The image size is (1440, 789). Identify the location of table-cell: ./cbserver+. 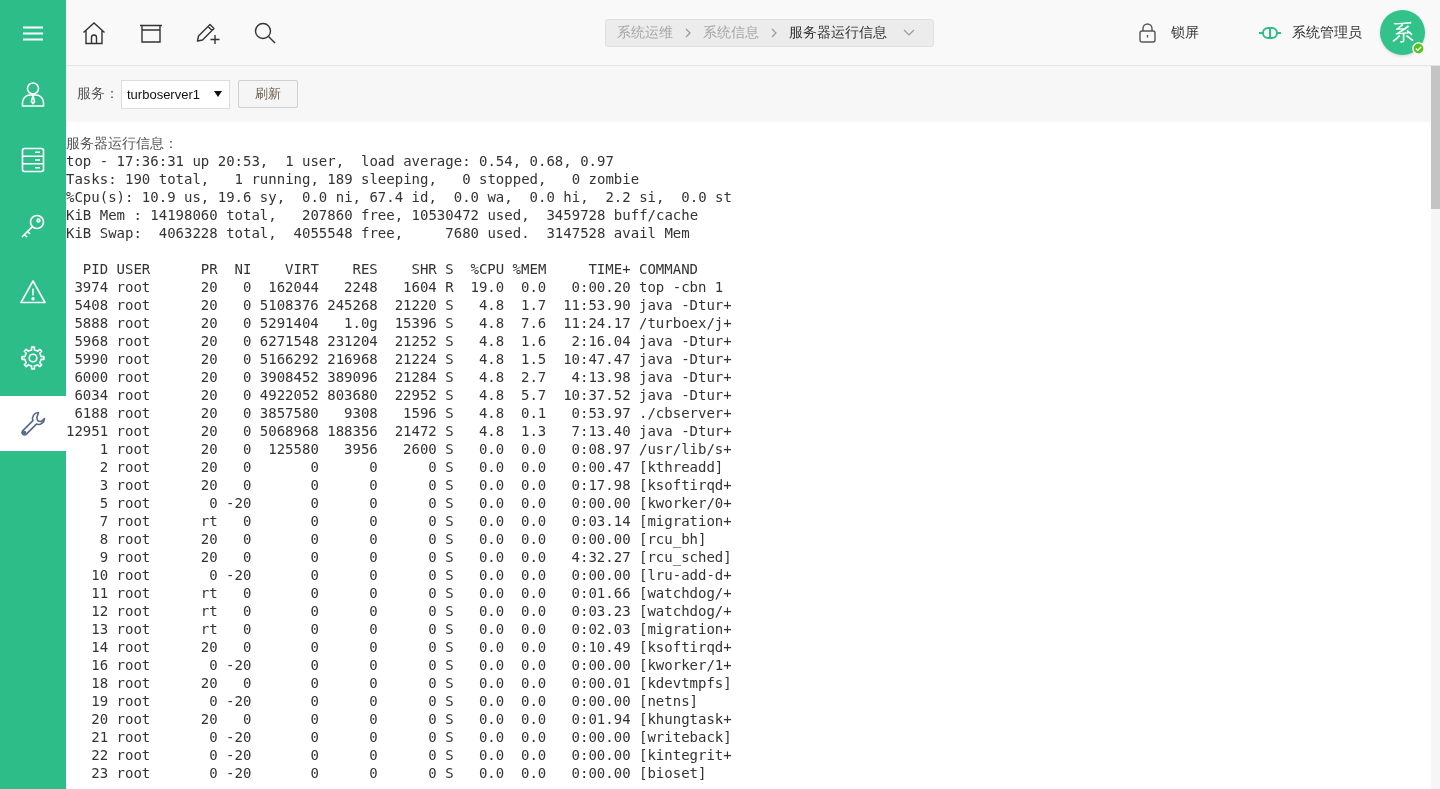
(685, 413).